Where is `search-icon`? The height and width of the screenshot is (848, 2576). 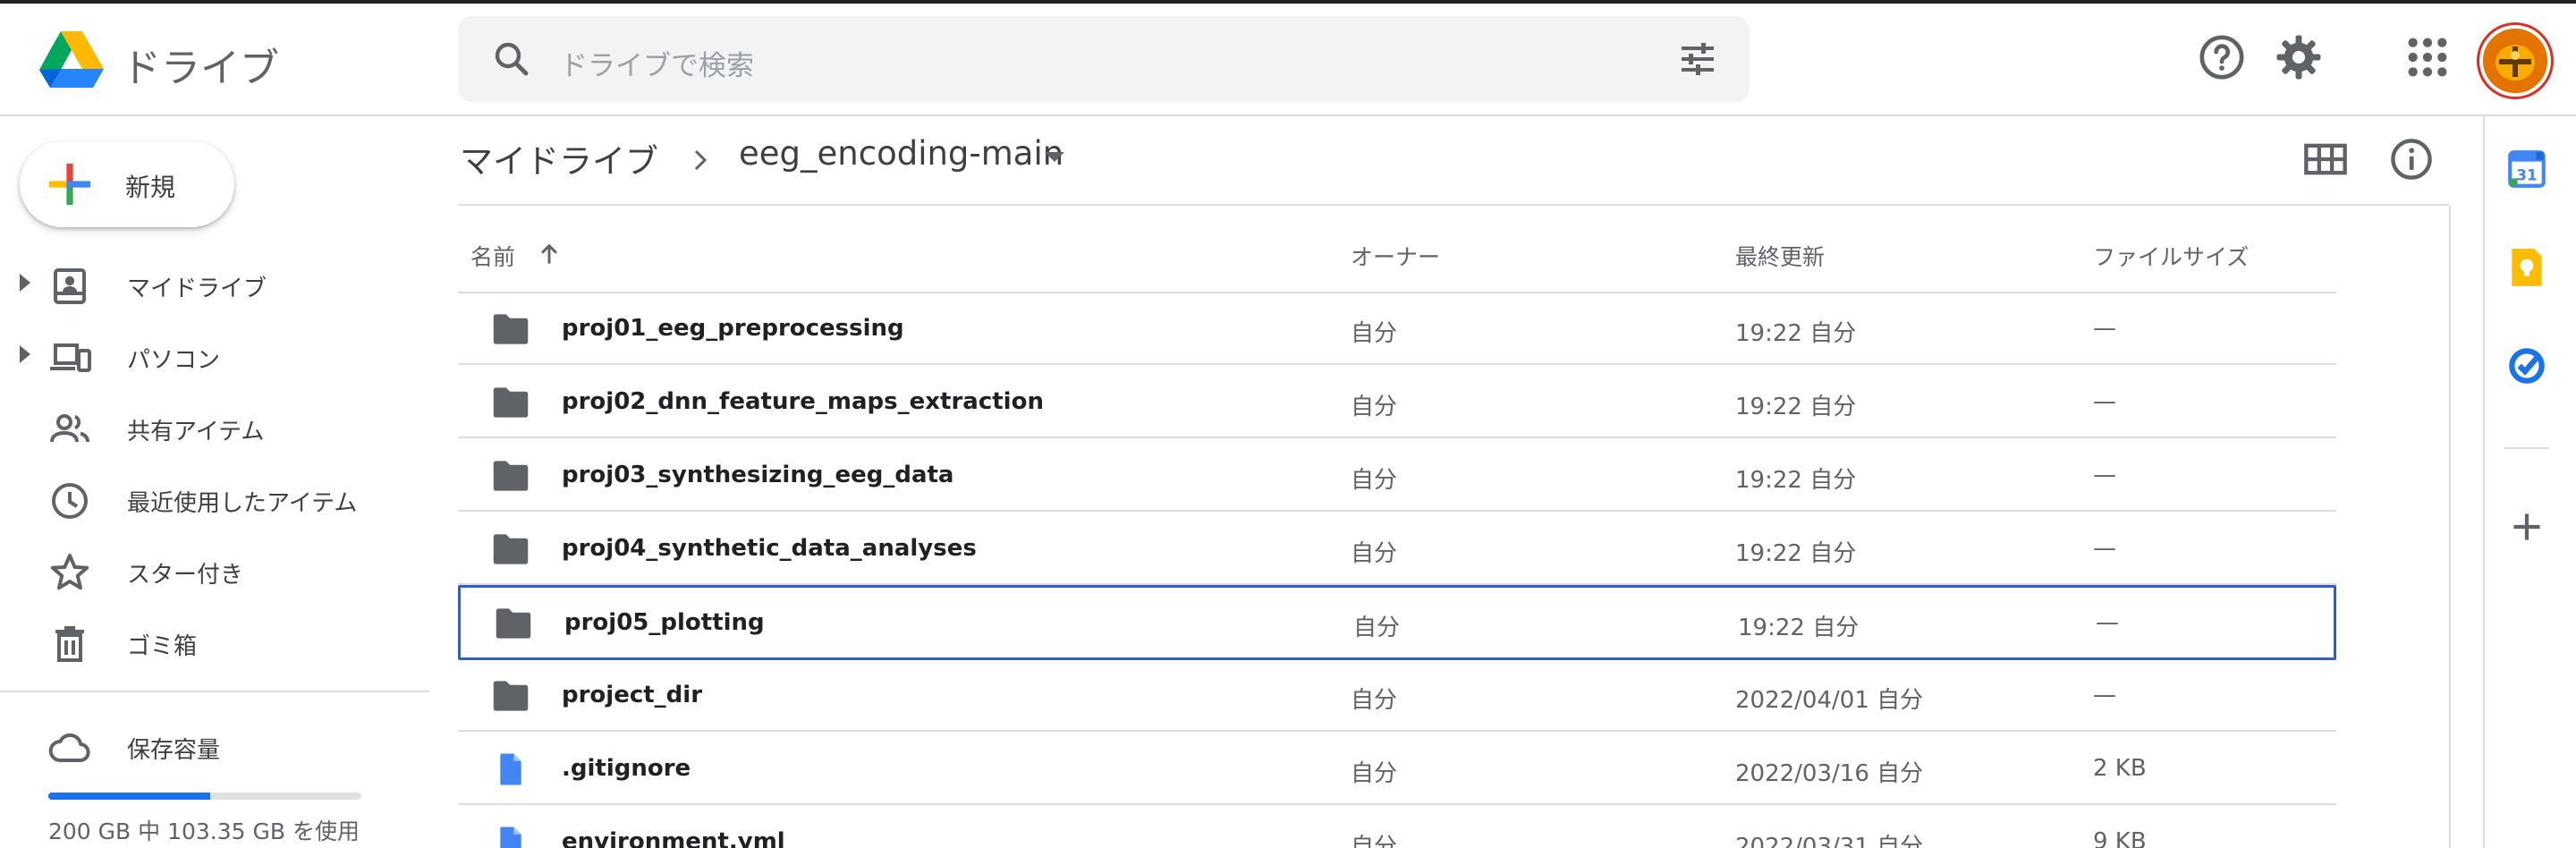 search-icon is located at coordinates (511, 59).